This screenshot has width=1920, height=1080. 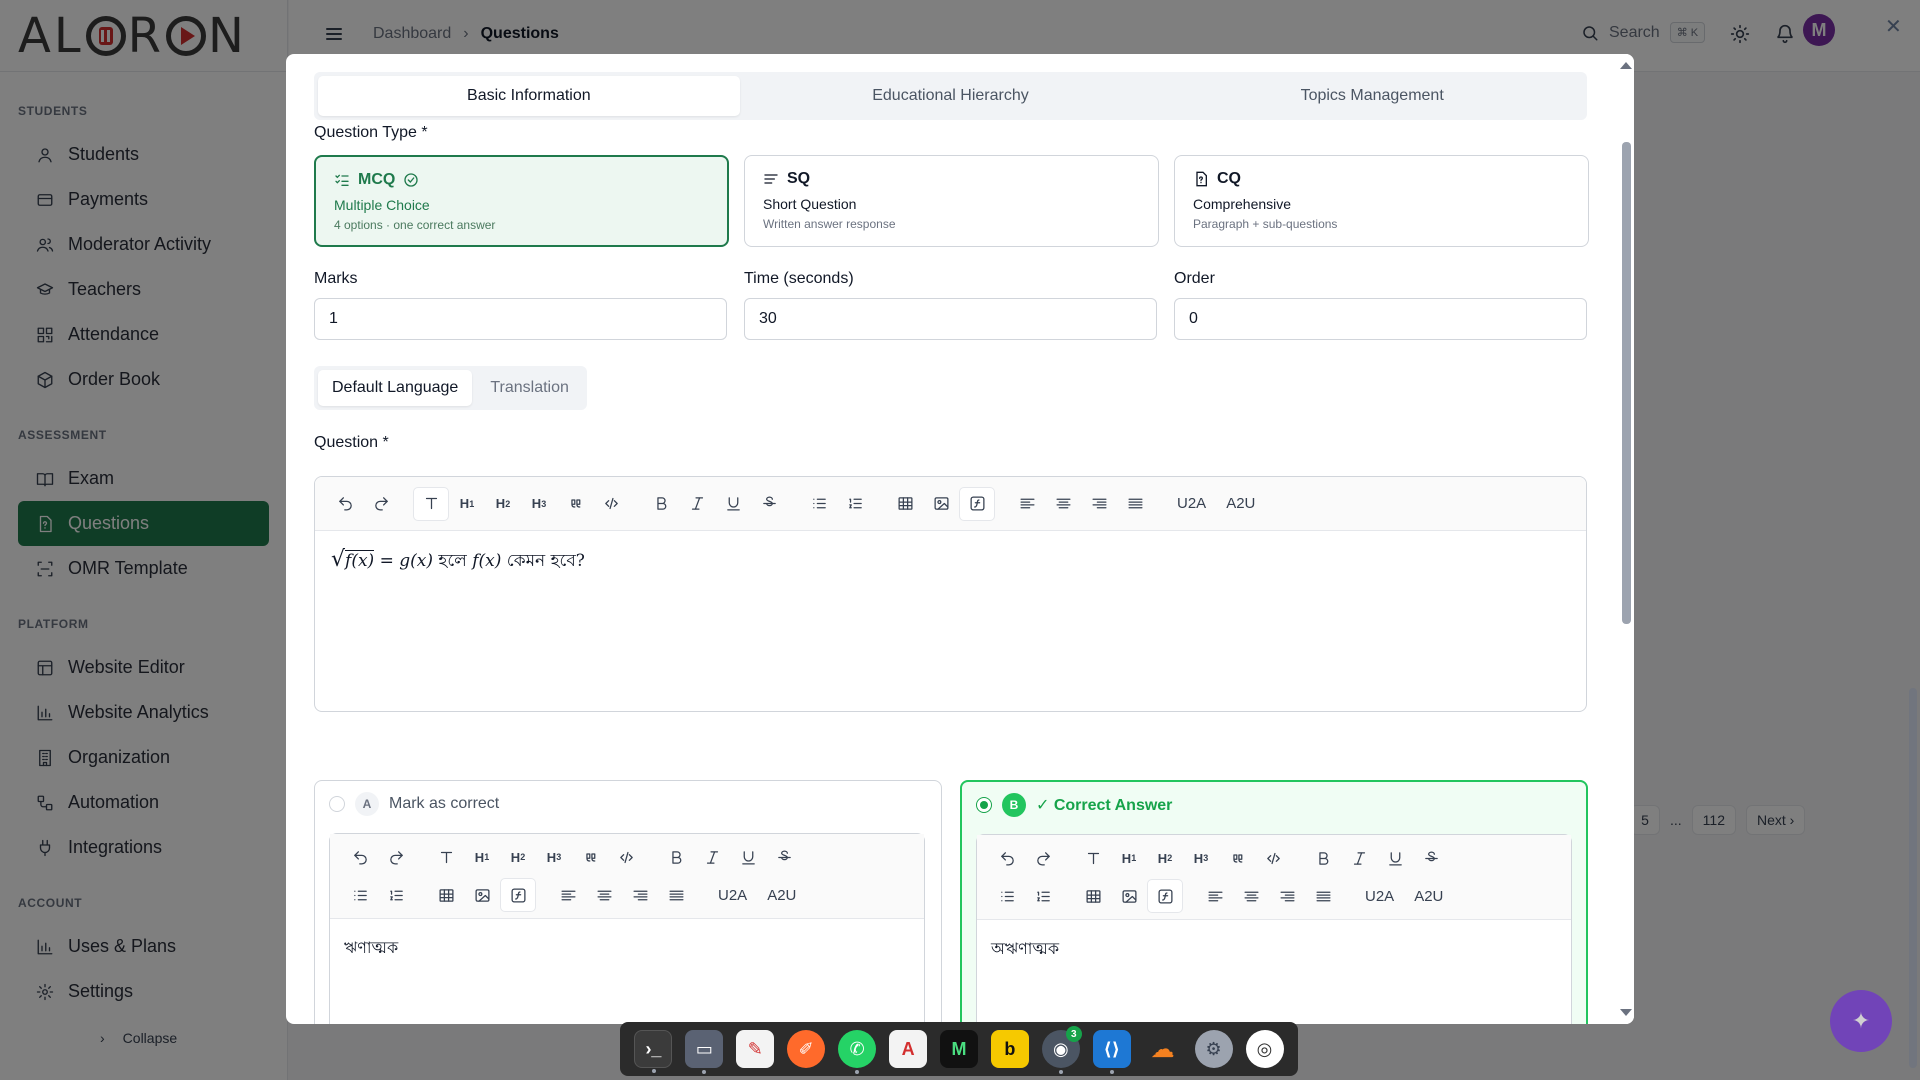 I want to click on pdf-reader-icon: ✎, so click(x=755, y=1049).